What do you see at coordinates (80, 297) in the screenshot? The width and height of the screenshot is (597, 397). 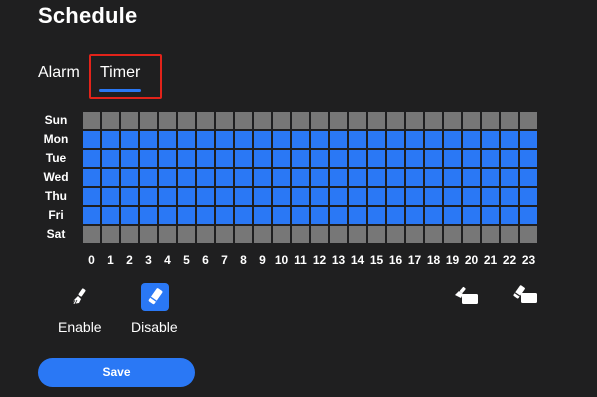 I see `enable-tool-button` at bounding box center [80, 297].